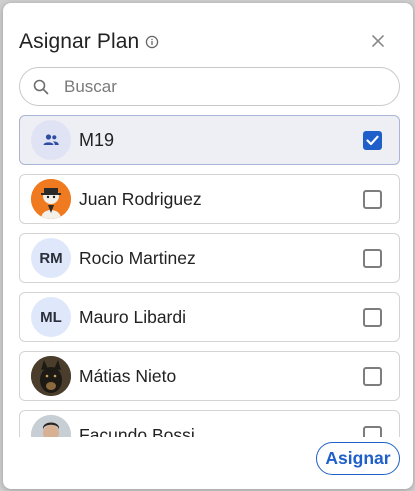  I want to click on assign-button: Asignar, so click(358, 458).